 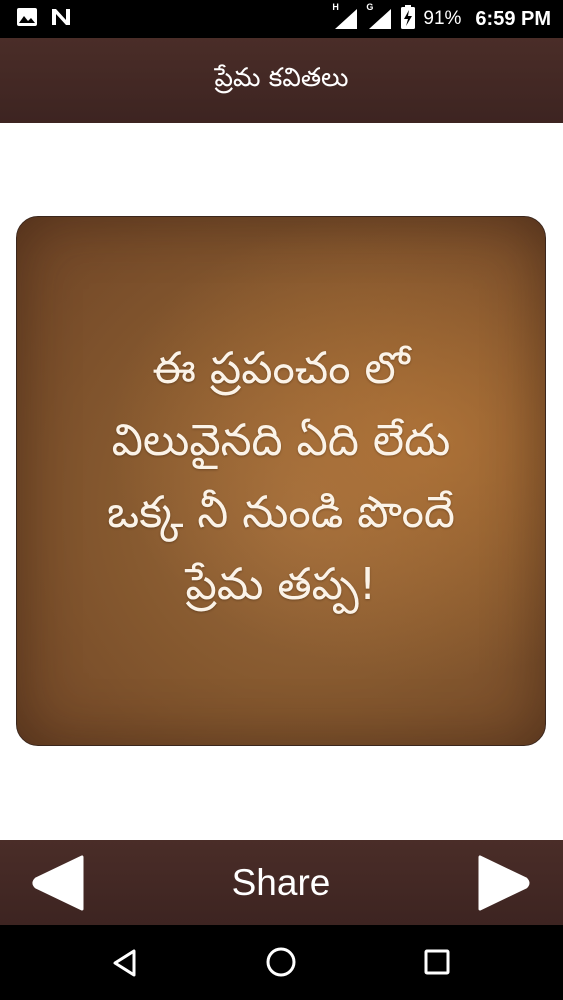 I want to click on battery-charging-icon, so click(x=408, y=19).